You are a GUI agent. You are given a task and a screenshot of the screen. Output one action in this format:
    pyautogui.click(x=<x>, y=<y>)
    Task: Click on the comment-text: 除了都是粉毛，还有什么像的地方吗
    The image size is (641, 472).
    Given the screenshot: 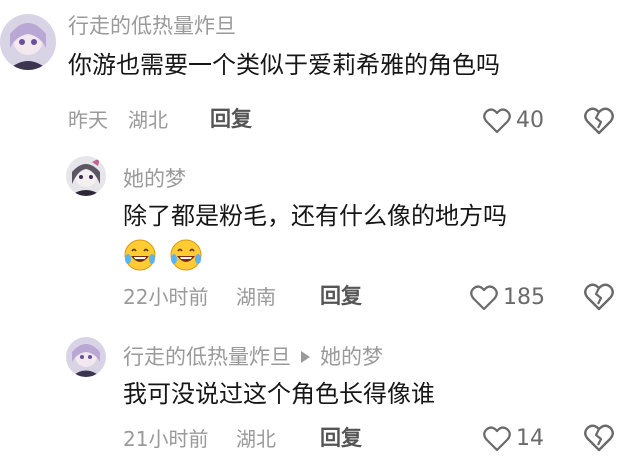 What is the action you would take?
    pyautogui.click(x=315, y=216)
    